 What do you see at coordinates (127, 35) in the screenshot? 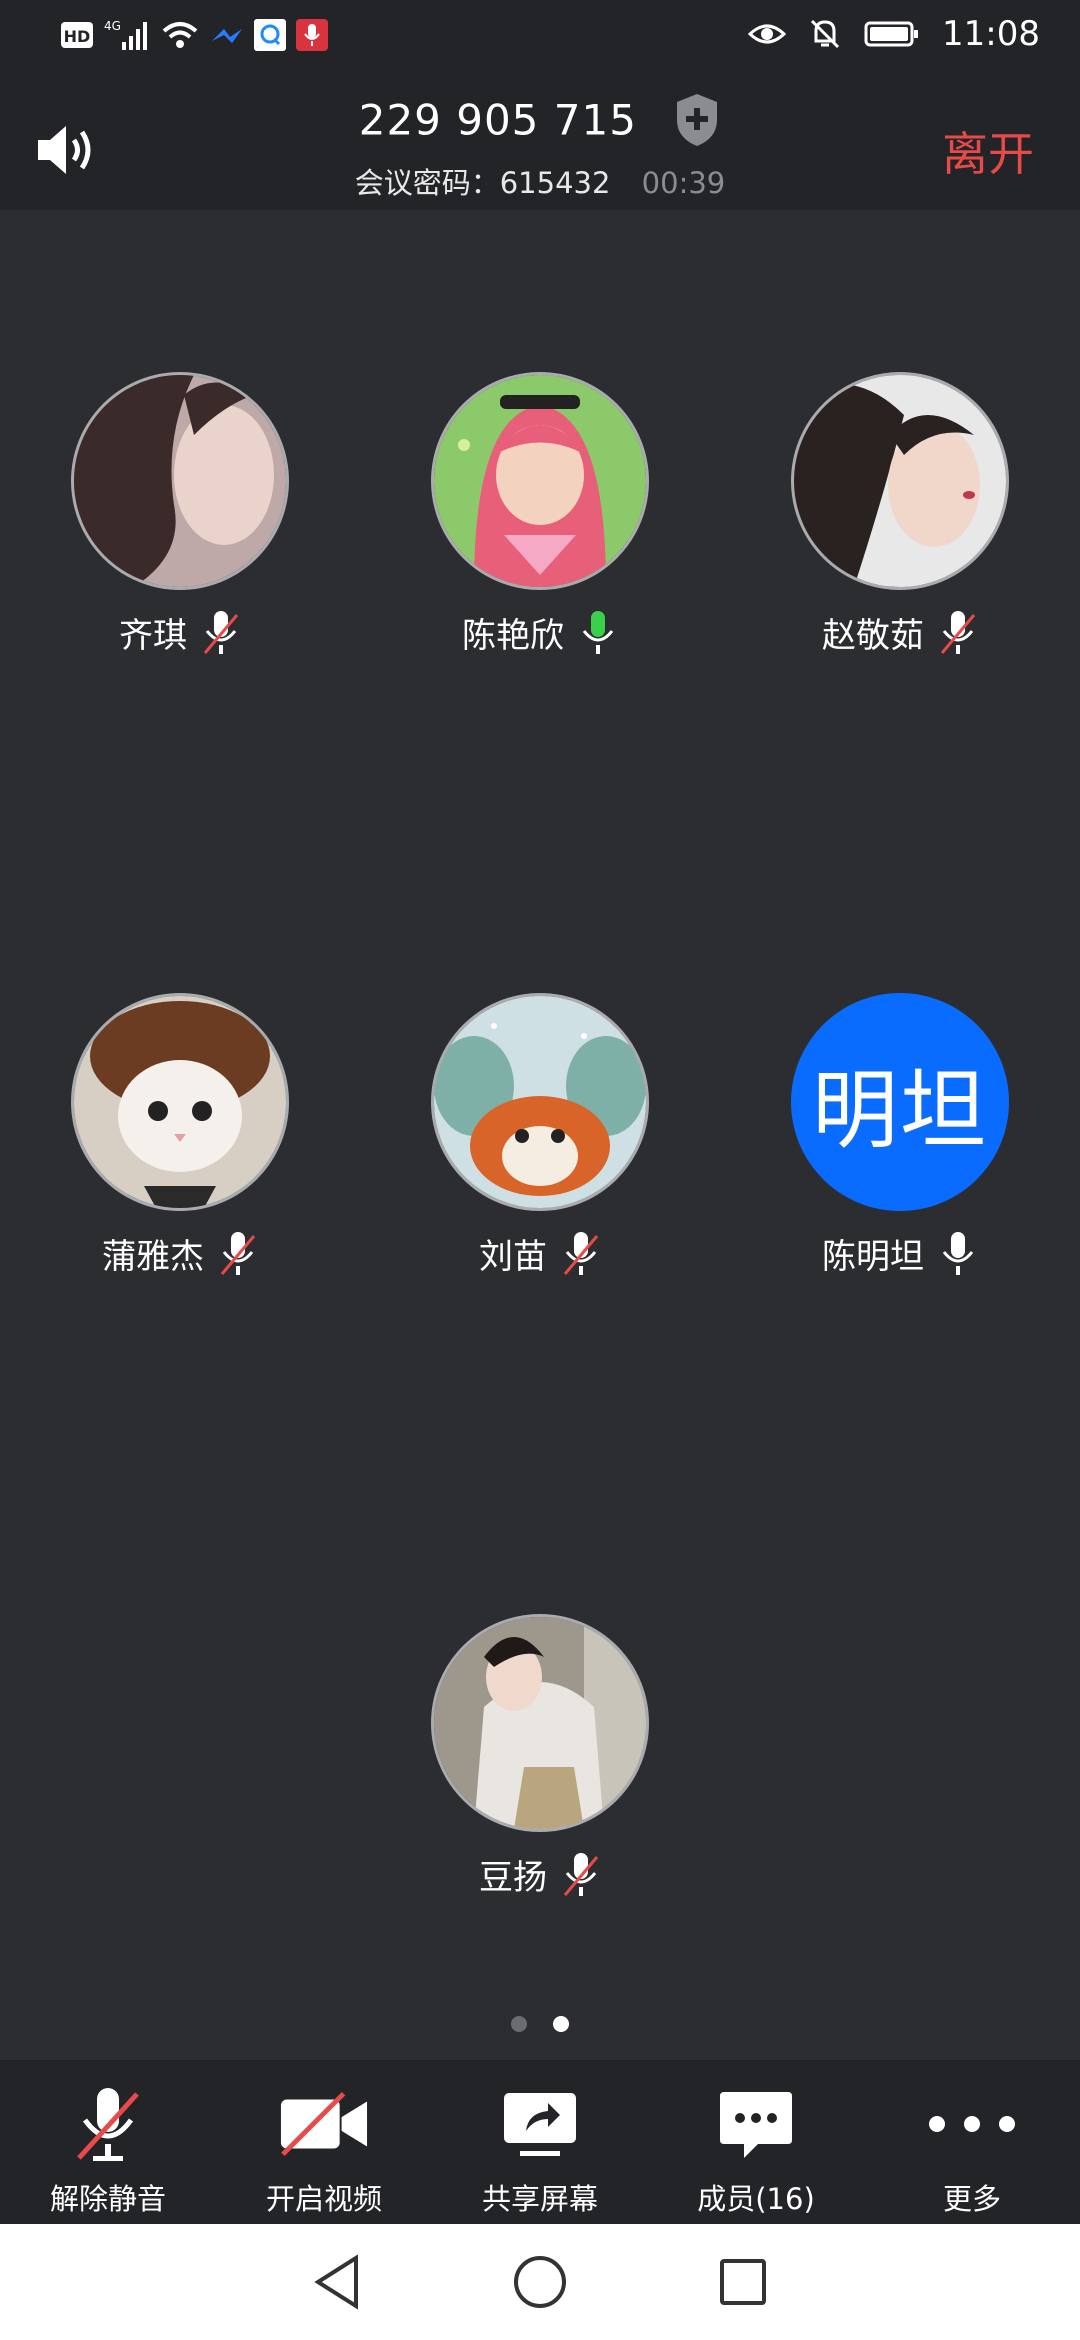
I see `signal-icon: 4G` at bounding box center [127, 35].